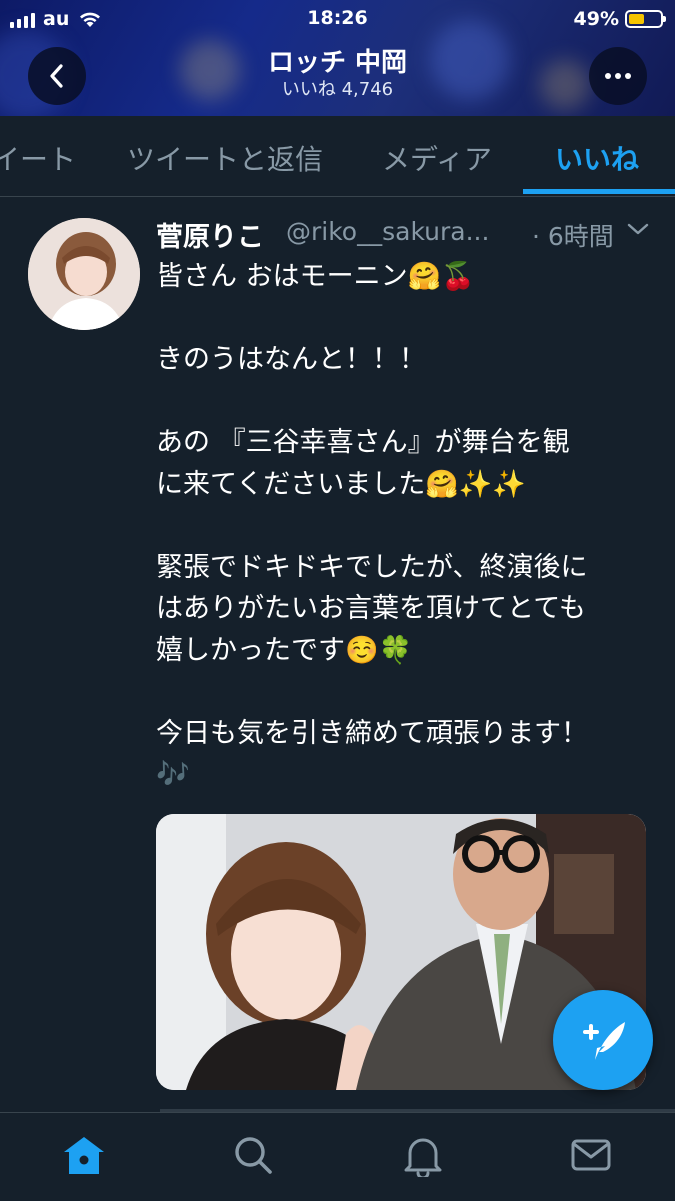 This screenshot has width=675, height=1201. Describe the element at coordinates (315, 276) in the screenshot. I see `tweet-line: 皆さん おはモーニン🤗🍒` at that location.